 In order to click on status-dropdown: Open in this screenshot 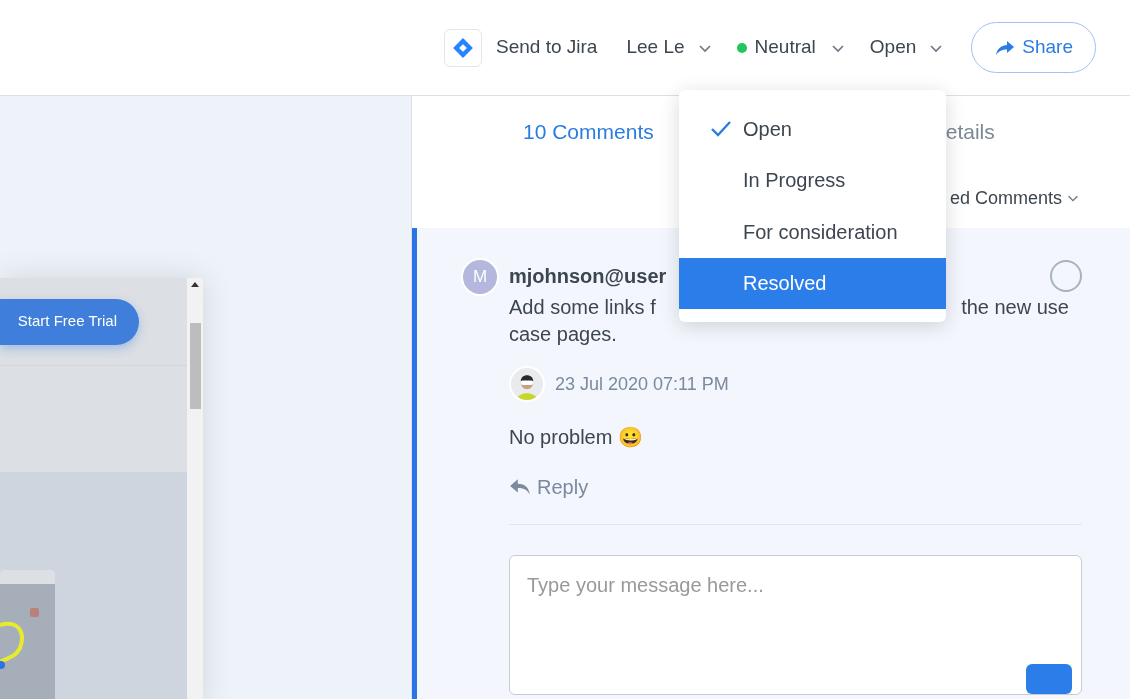, I will do `click(907, 47)`.